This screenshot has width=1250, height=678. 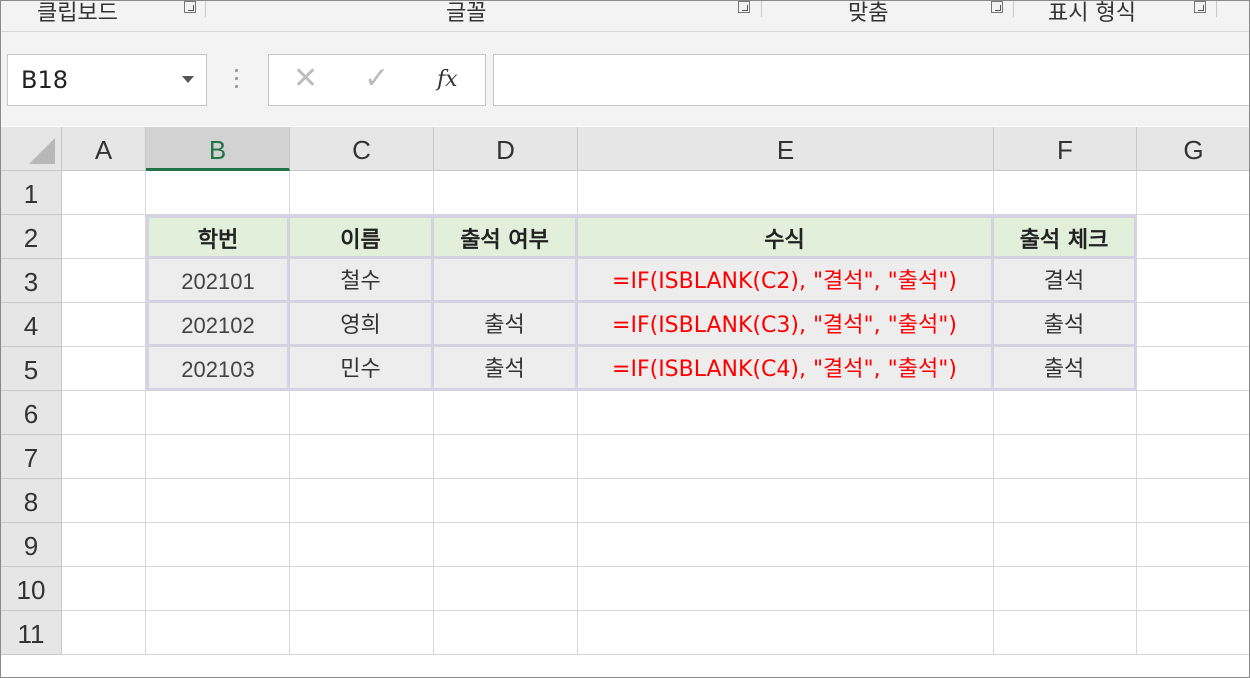 I want to click on table-cell: 202102, so click(x=218, y=325).